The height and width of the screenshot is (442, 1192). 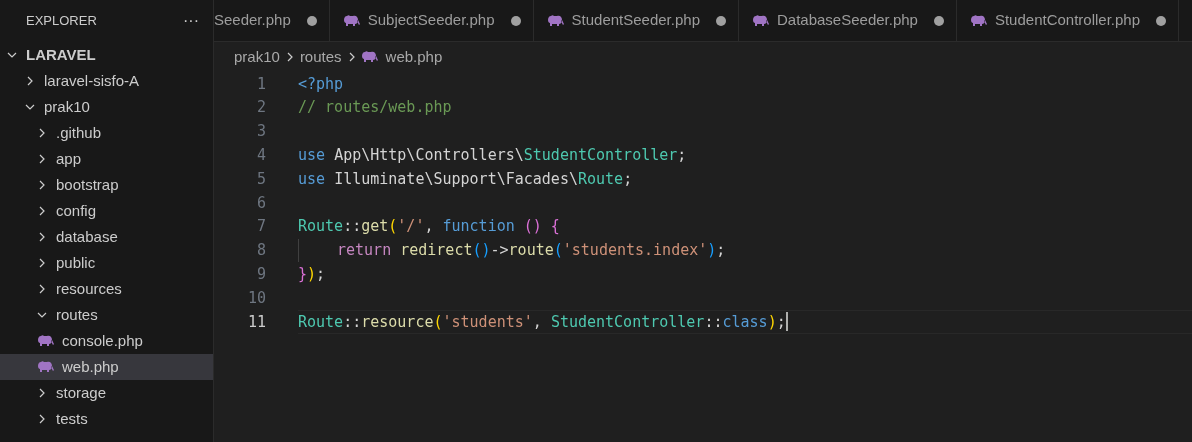 I want to click on file-item: console.php, so click(x=106, y=341).